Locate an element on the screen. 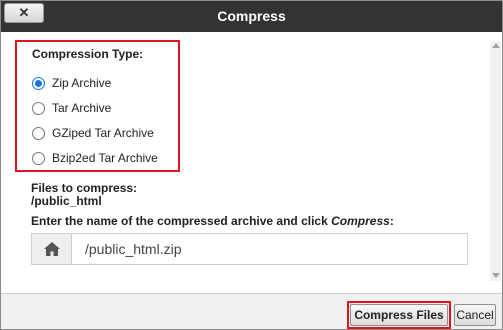  option-tar-archive: Tar Archive is located at coordinates (71, 108).